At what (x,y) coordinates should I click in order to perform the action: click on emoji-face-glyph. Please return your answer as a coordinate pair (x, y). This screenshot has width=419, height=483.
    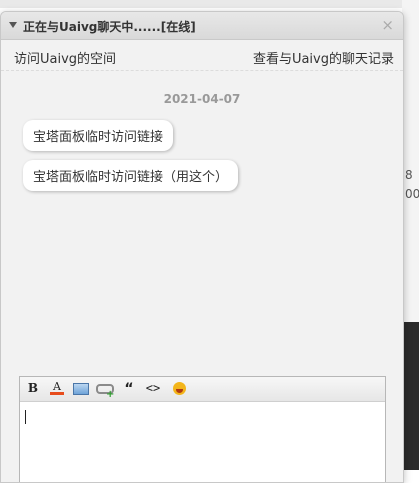
    Looking at the image, I should click on (179, 388).